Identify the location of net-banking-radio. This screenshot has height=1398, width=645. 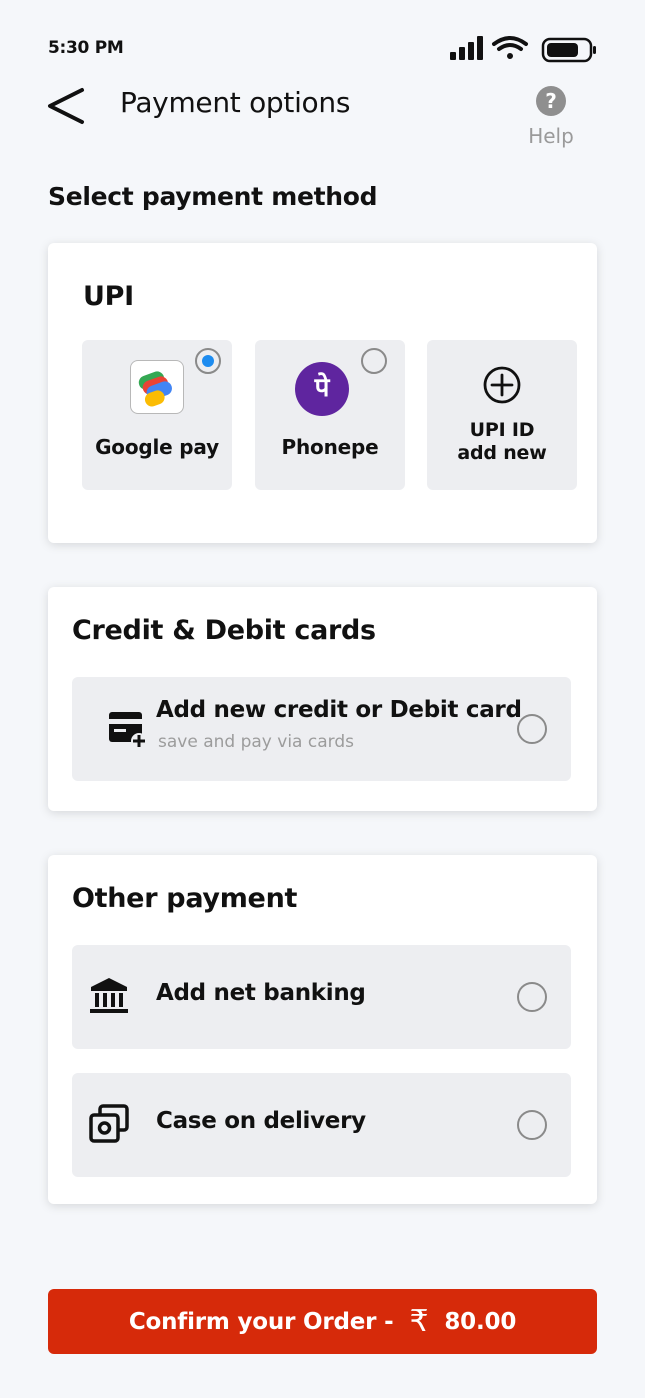
(532, 997).